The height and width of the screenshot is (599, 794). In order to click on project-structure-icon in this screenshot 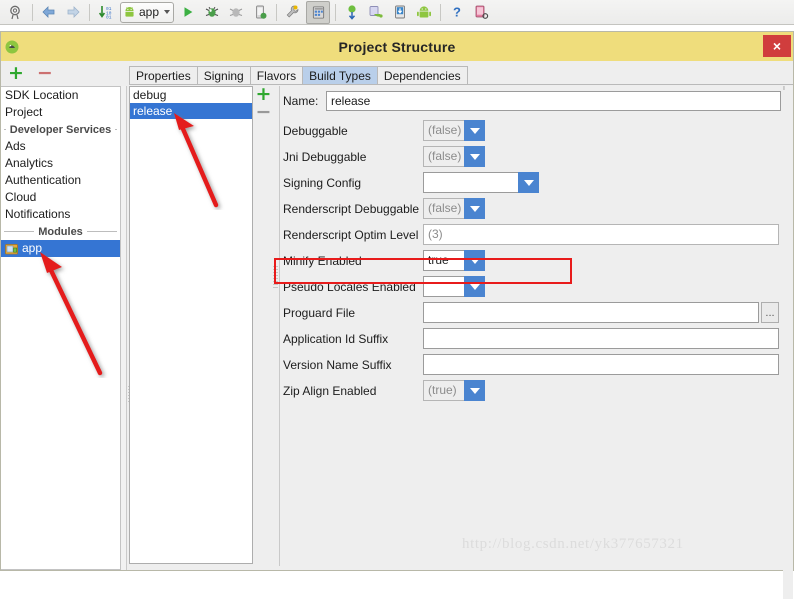, I will do `click(318, 12)`.